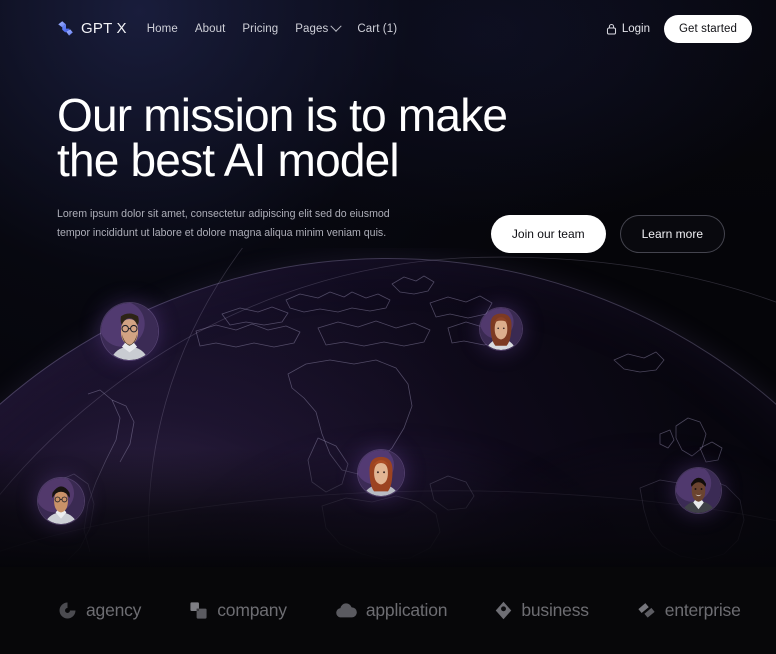 The height and width of the screenshot is (654, 776). Describe the element at coordinates (67, 610) in the screenshot. I see `ring-cut-icon` at that location.